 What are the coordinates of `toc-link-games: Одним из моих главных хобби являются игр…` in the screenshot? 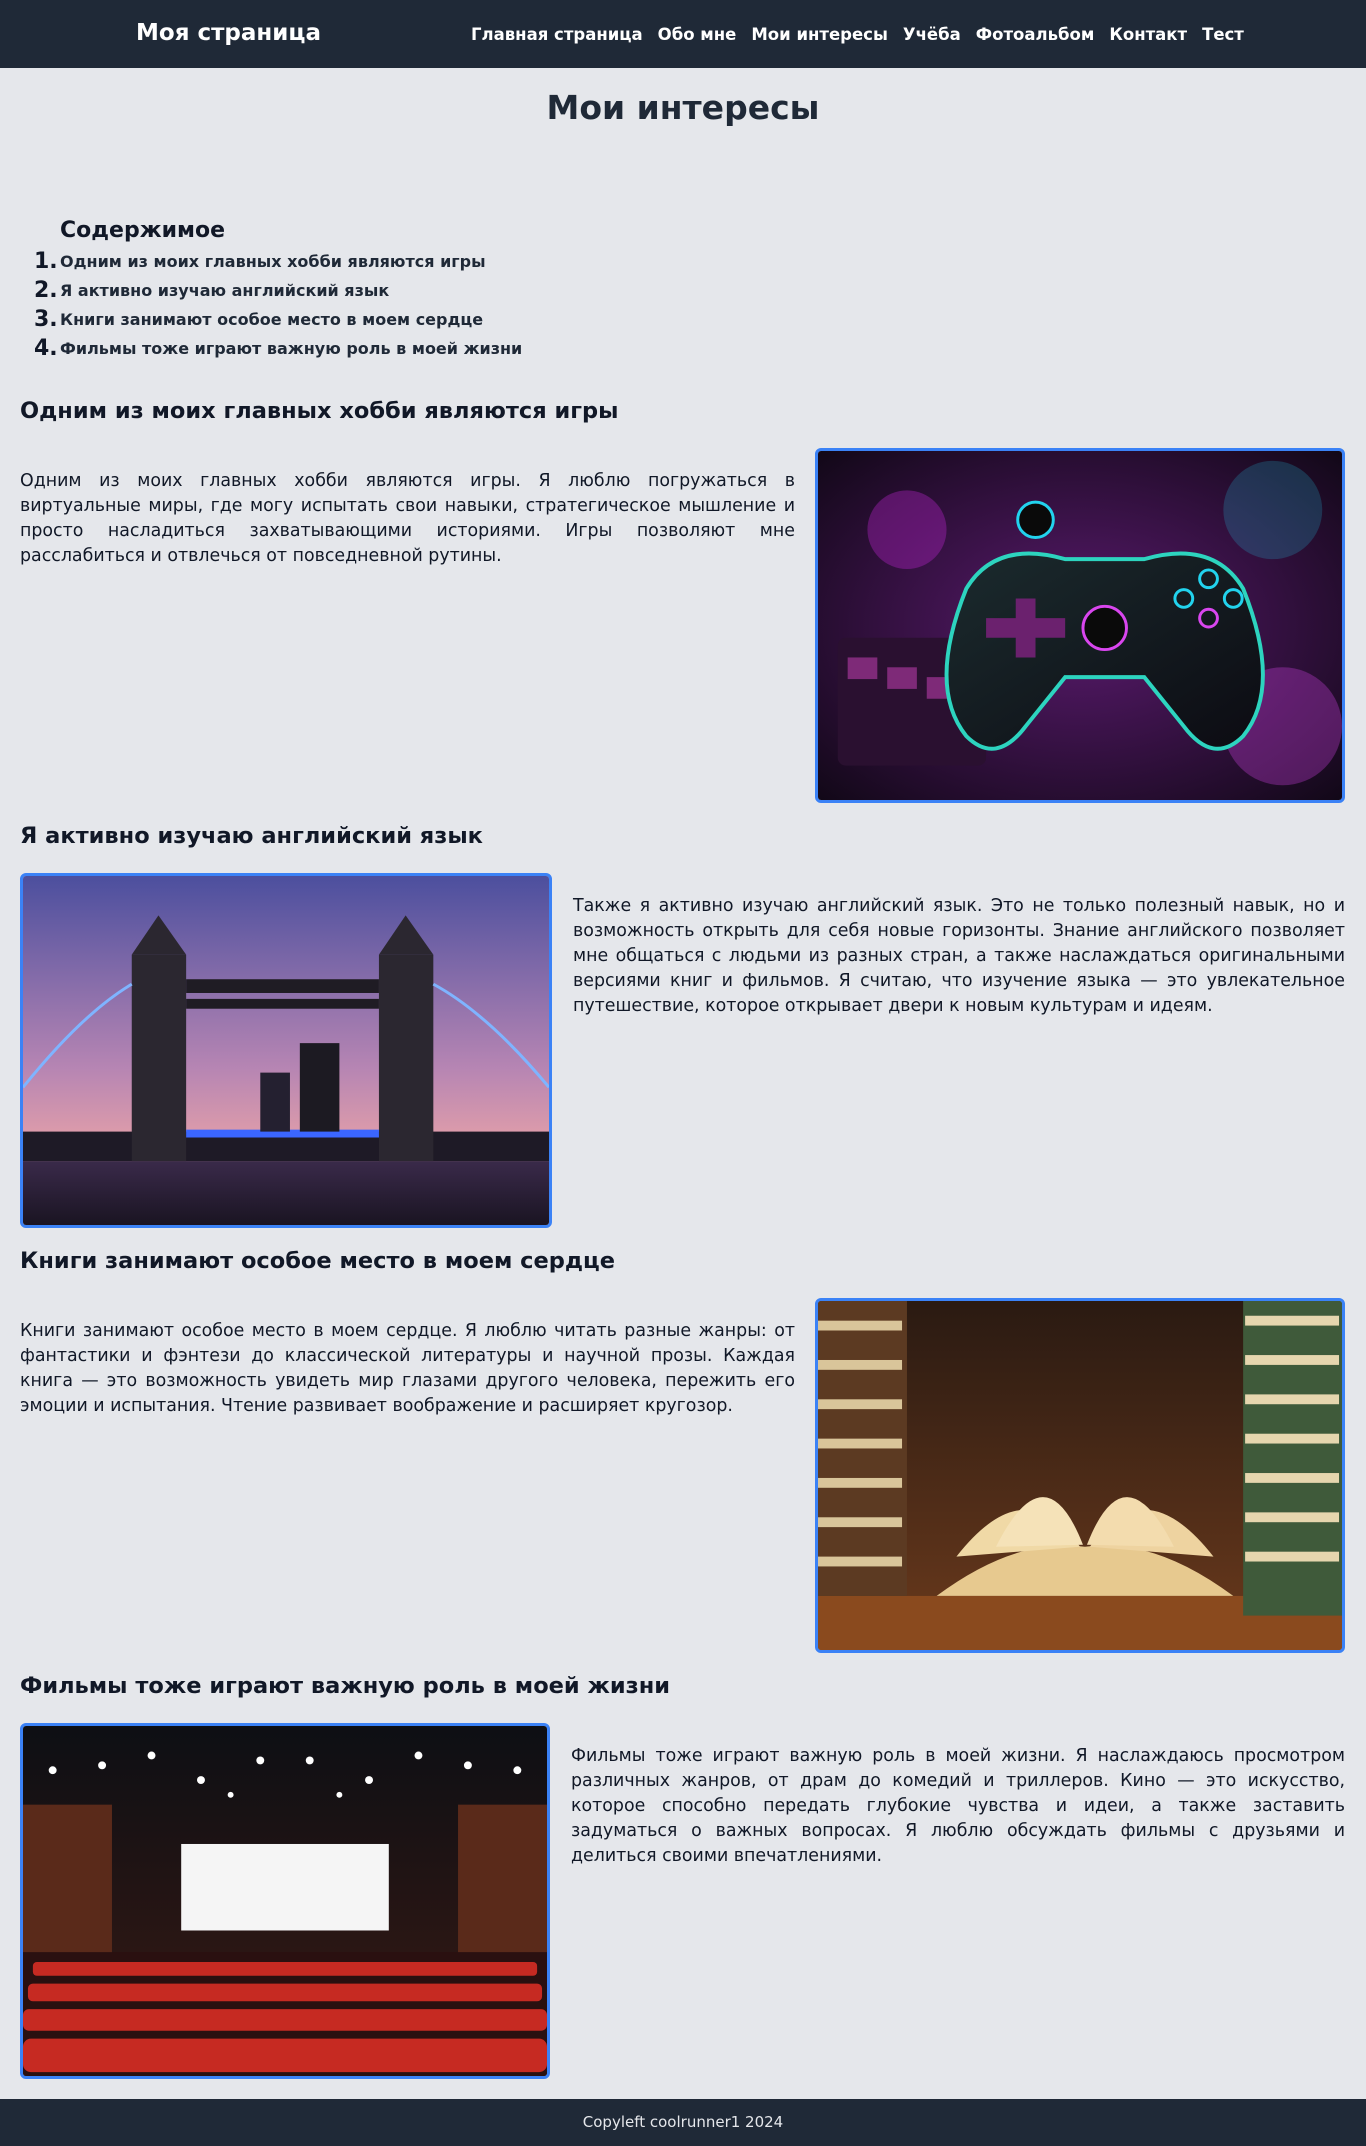 It's located at (273, 261).